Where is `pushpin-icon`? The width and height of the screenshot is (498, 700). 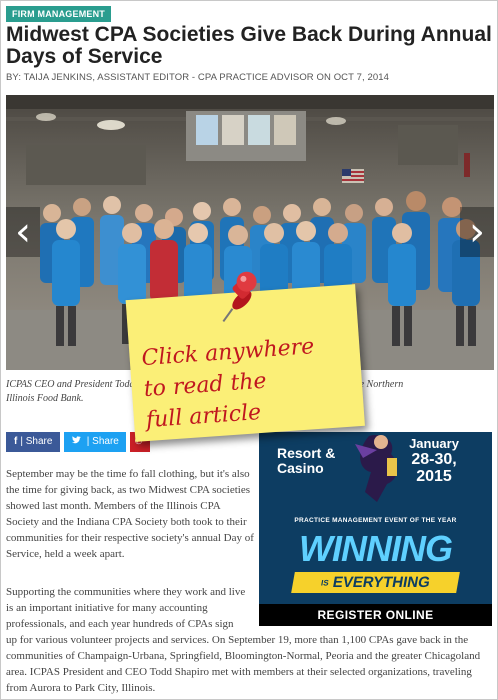 pushpin-icon is located at coordinates (239, 297).